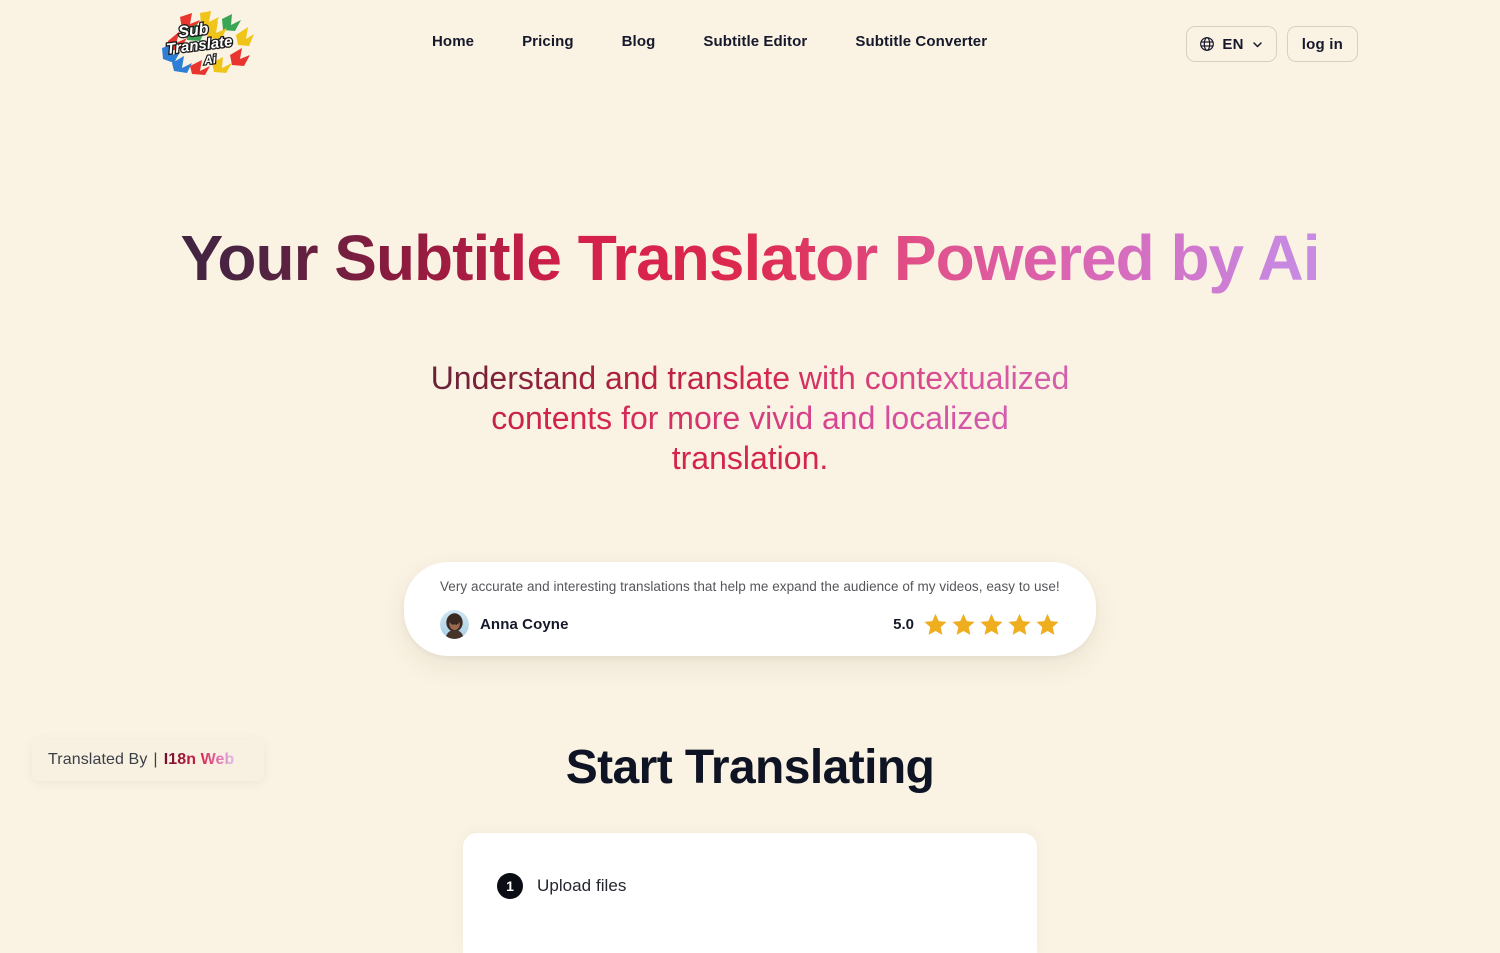  What do you see at coordinates (750, 259) in the screenshot?
I see `hero-title: Your Subtitle Translator Powered by Ai` at bounding box center [750, 259].